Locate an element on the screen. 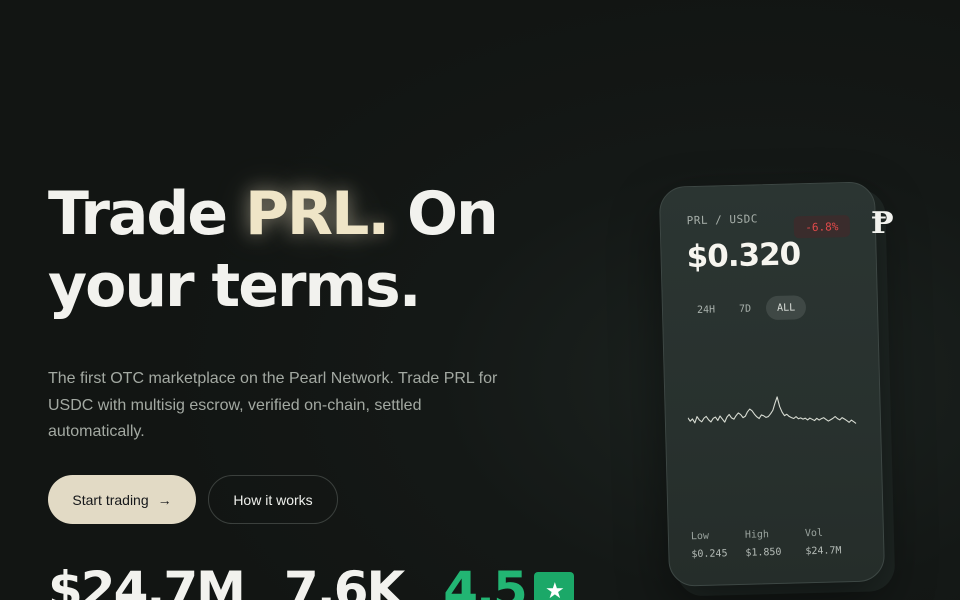  card-stats-row: Low $0.245 High $1.850 Vol $24.7M is located at coordinates (766, 543).